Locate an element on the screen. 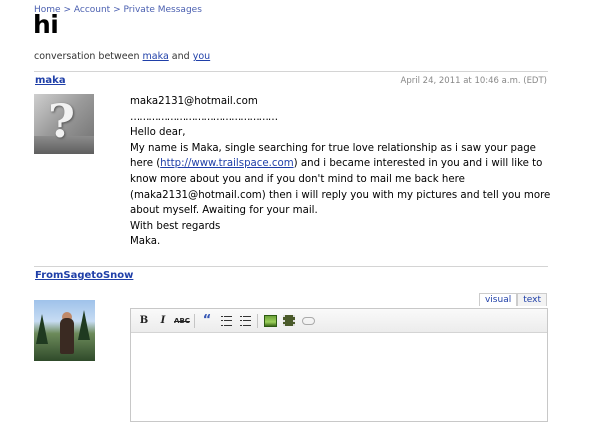 Image resolution: width=595 pixels, height=422 pixels. image-icon is located at coordinates (270, 320).